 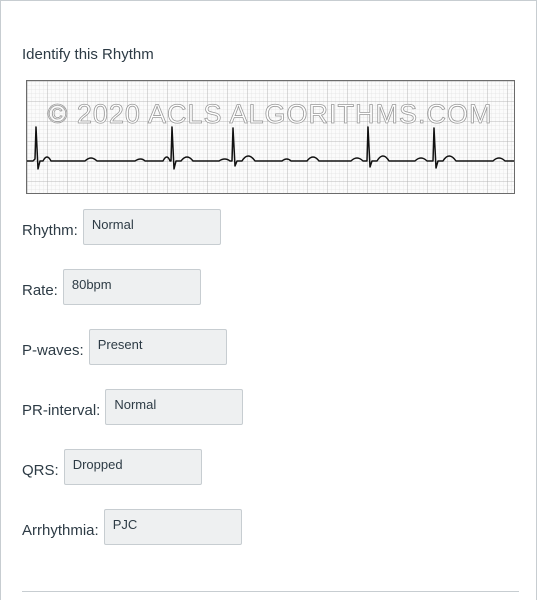 What do you see at coordinates (40, 470) in the screenshot?
I see `qrs-label: QRS:` at bounding box center [40, 470].